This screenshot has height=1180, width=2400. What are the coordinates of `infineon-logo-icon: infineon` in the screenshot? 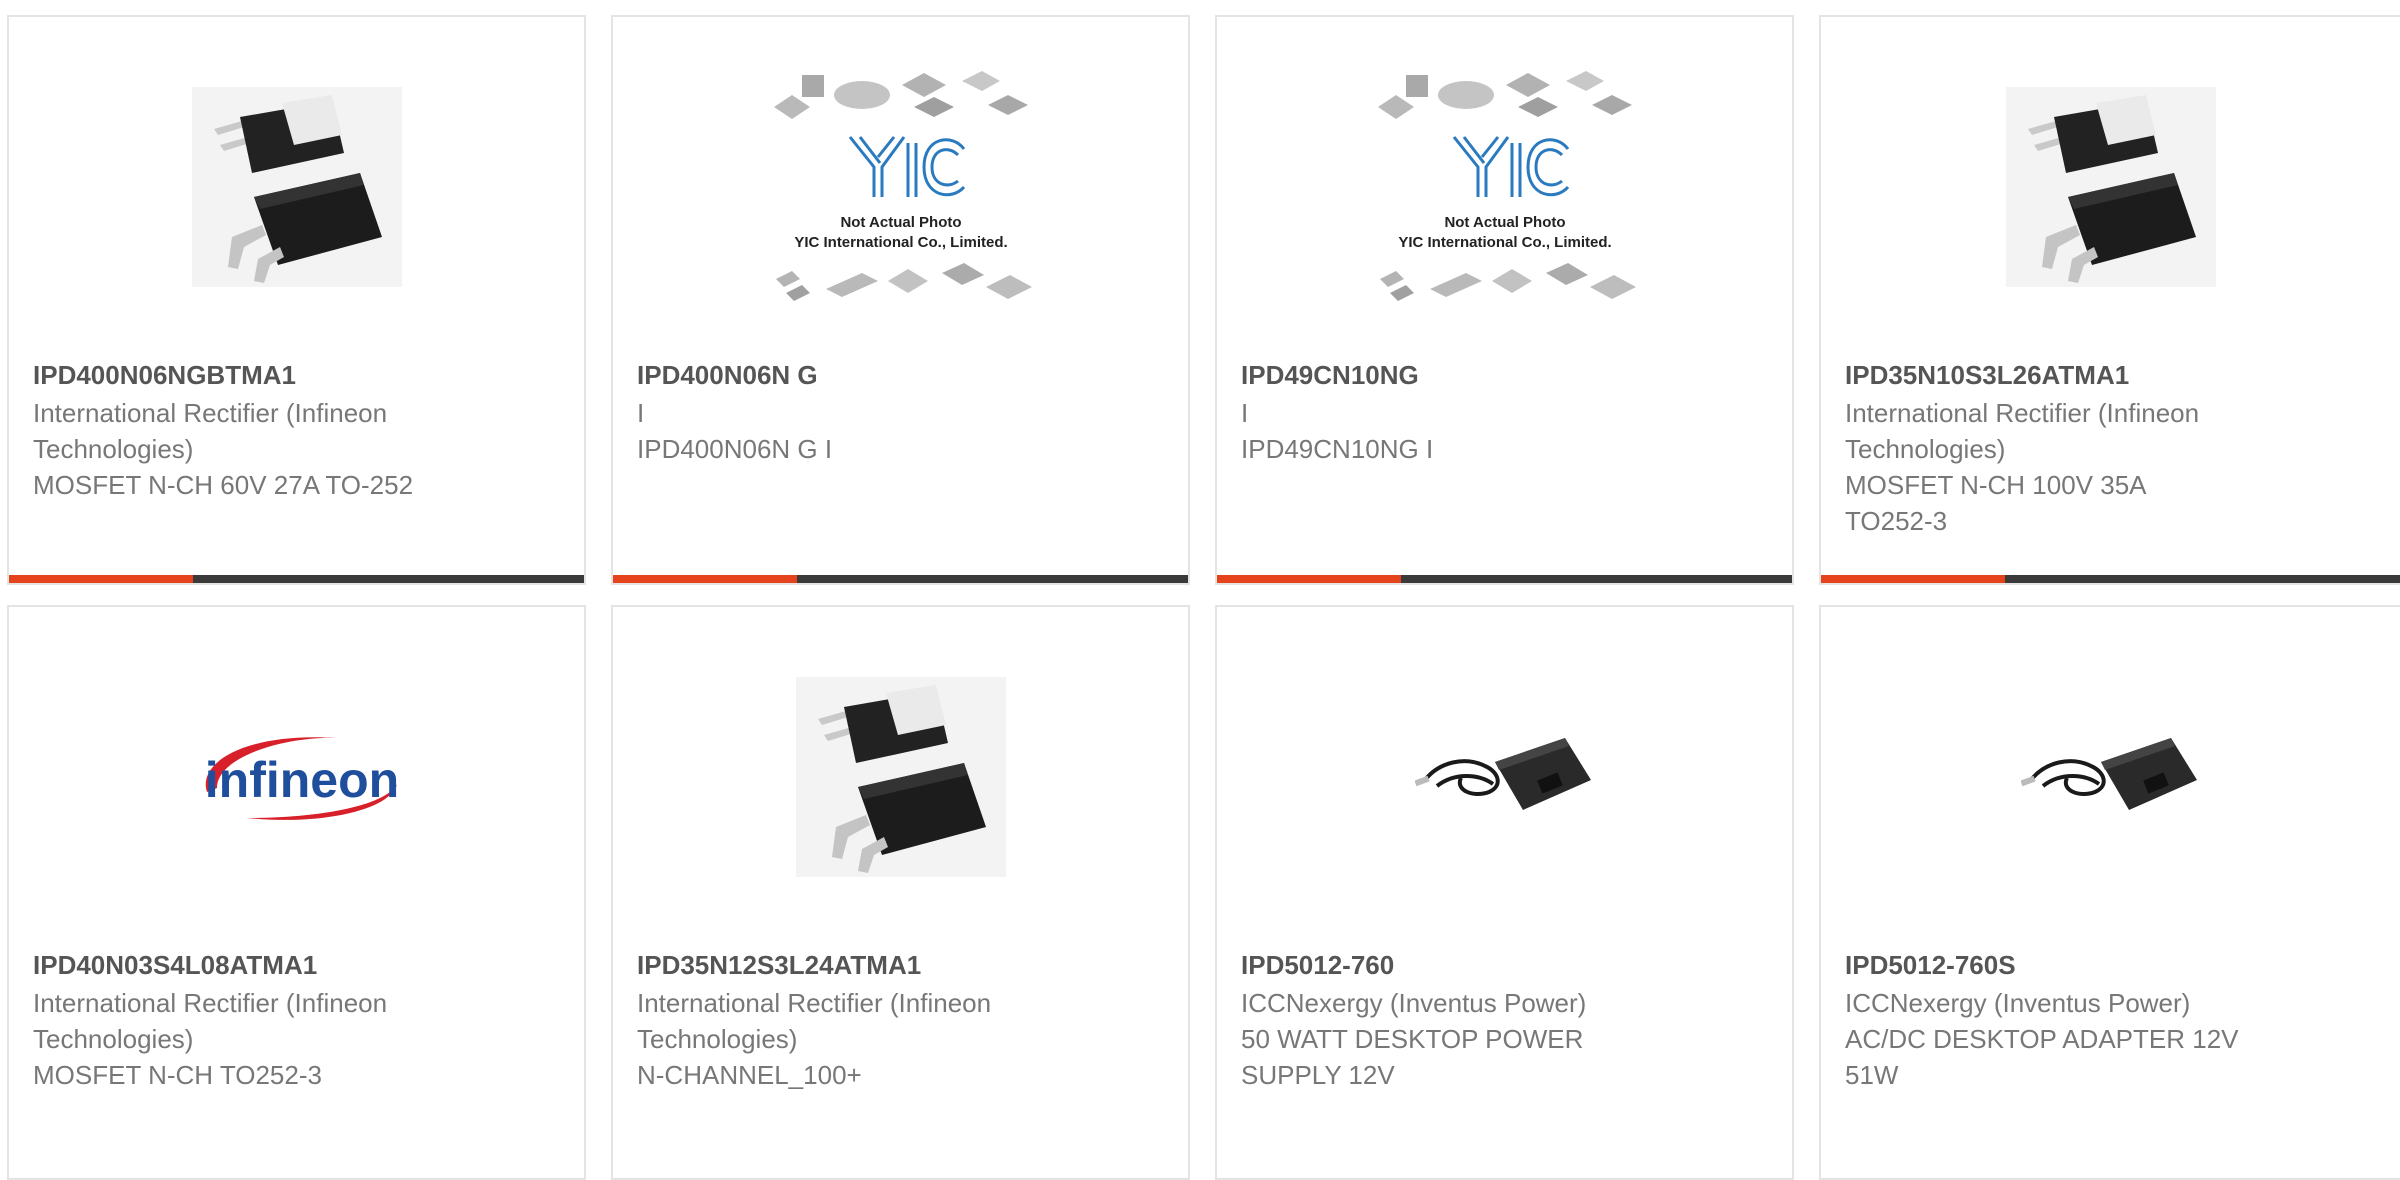 It's located at (301, 778).